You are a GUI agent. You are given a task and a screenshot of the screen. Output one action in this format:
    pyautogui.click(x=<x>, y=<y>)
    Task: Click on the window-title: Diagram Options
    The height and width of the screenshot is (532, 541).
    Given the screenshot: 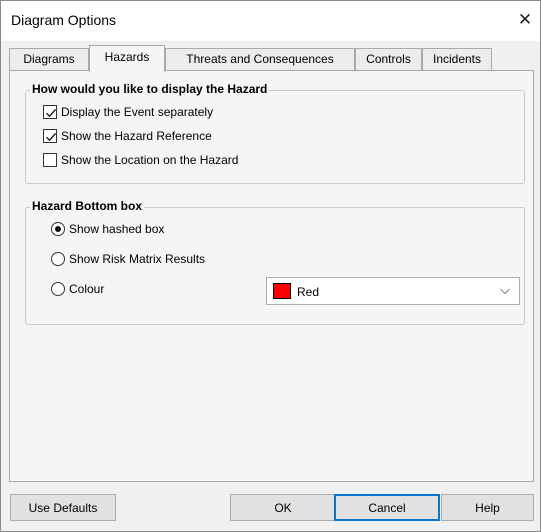 What is the action you would take?
    pyautogui.click(x=64, y=20)
    